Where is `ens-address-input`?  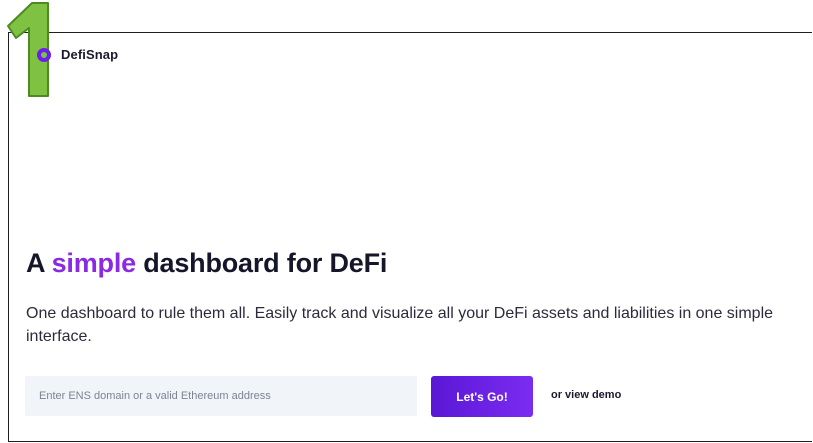
ens-address-input is located at coordinates (221, 396).